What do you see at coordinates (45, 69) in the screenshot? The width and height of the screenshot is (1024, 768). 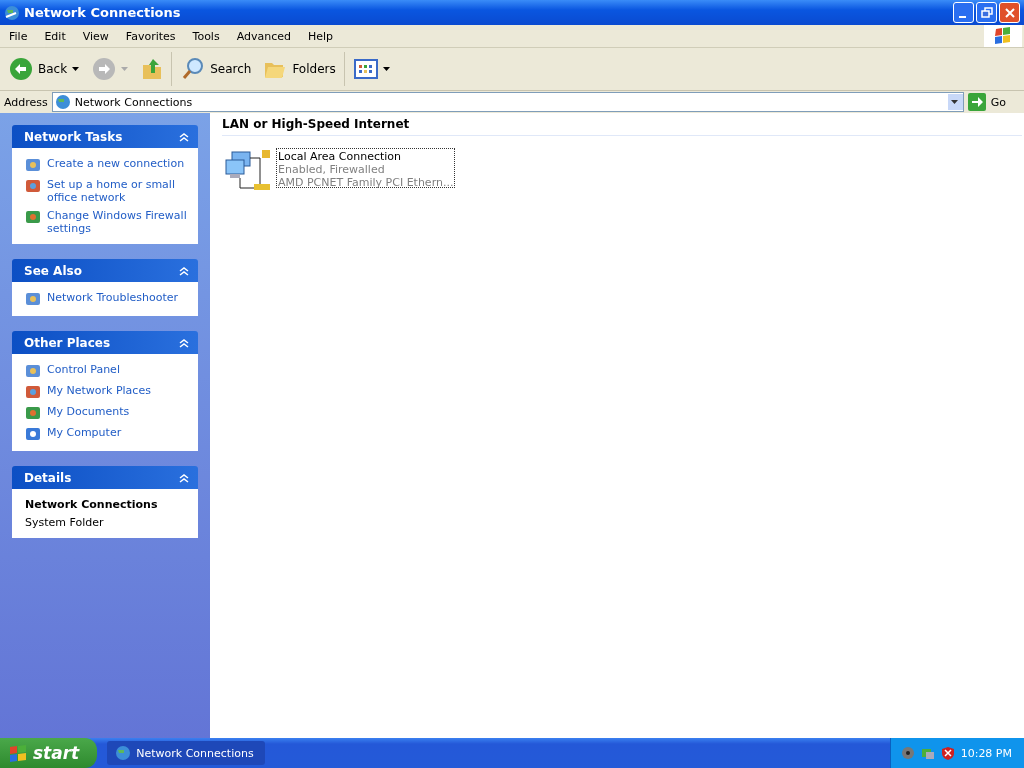 I see `back-button: Back` at bounding box center [45, 69].